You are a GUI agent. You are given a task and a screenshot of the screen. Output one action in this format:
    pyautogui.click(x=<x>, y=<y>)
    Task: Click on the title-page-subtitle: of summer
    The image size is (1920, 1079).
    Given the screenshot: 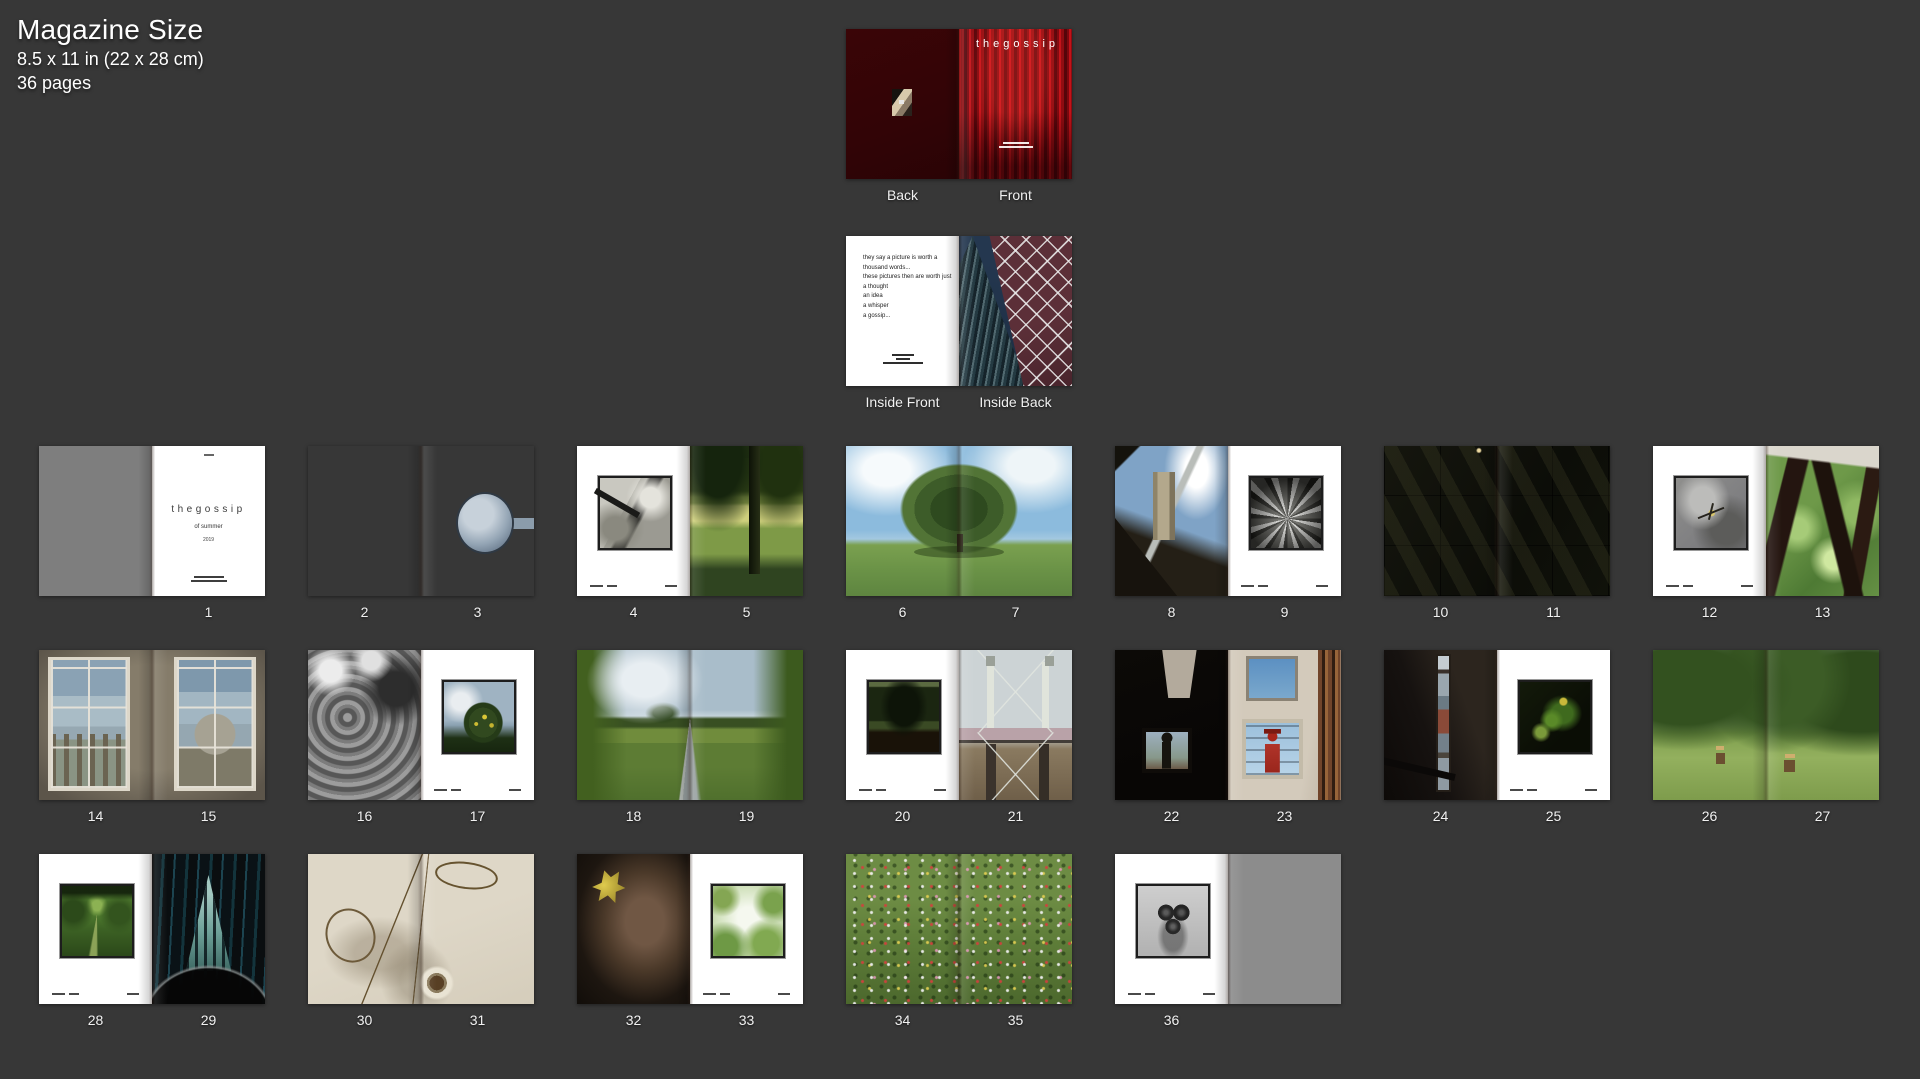 What is the action you would take?
    pyautogui.click(x=208, y=527)
    